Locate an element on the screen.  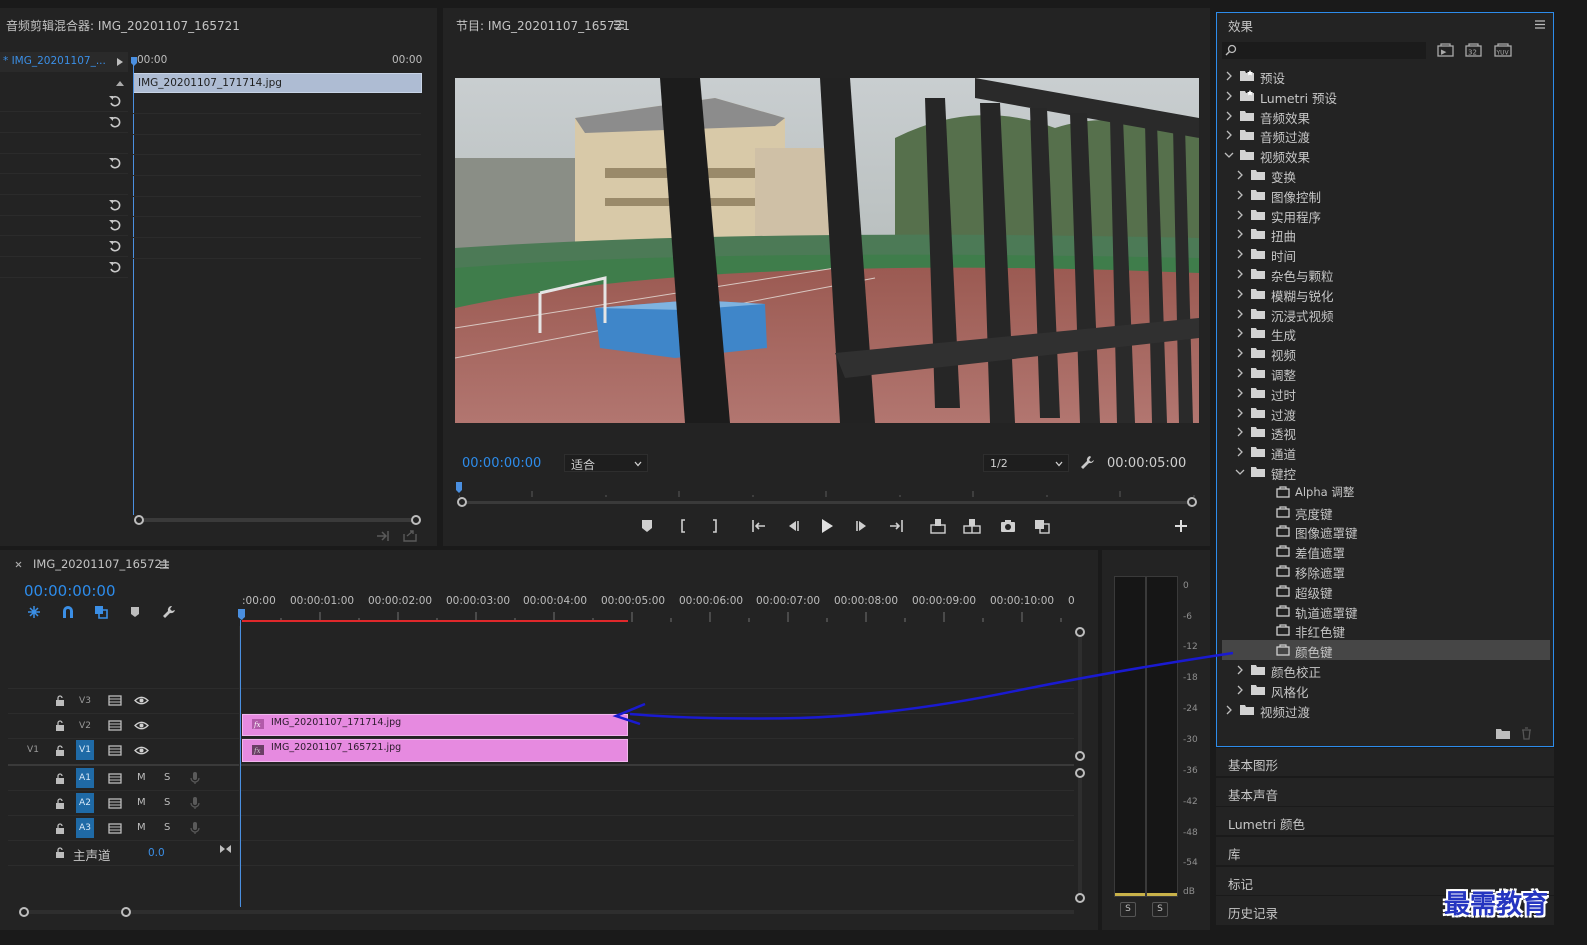
effects-folder-item: 调整 is located at coordinates (1386, 373).